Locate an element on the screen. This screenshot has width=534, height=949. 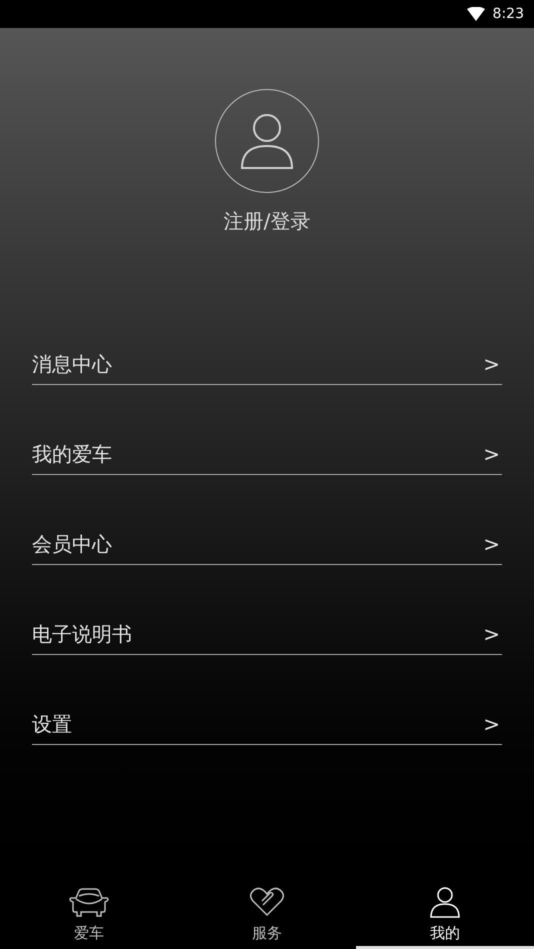
nav-tab: 爱车 is located at coordinates (89, 908).